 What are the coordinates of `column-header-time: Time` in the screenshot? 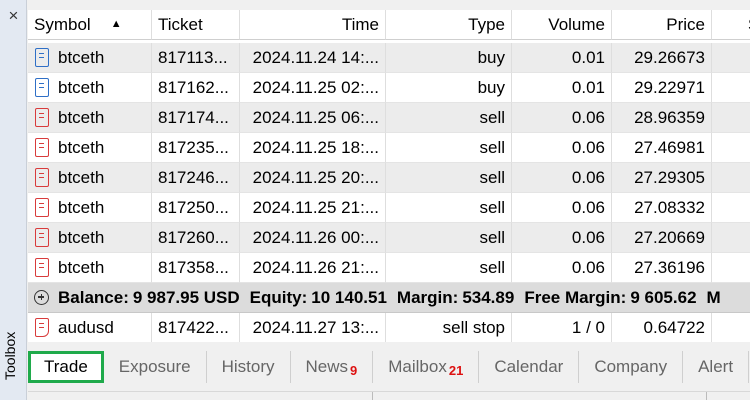 It's located at (313, 25).